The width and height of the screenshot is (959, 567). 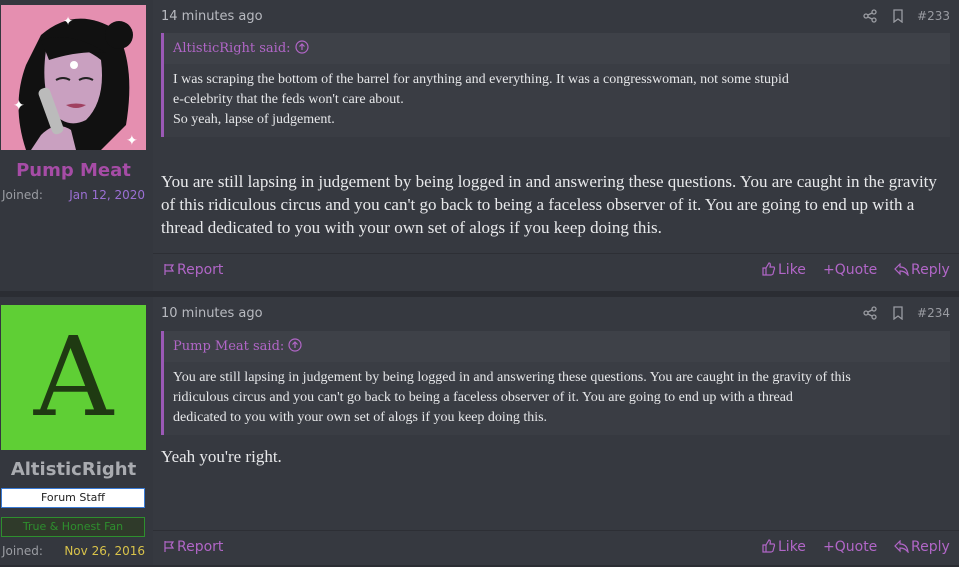 What do you see at coordinates (73, 77) in the screenshot?
I see `avatar: ✦ ✦ ✦` at bounding box center [73, 77].